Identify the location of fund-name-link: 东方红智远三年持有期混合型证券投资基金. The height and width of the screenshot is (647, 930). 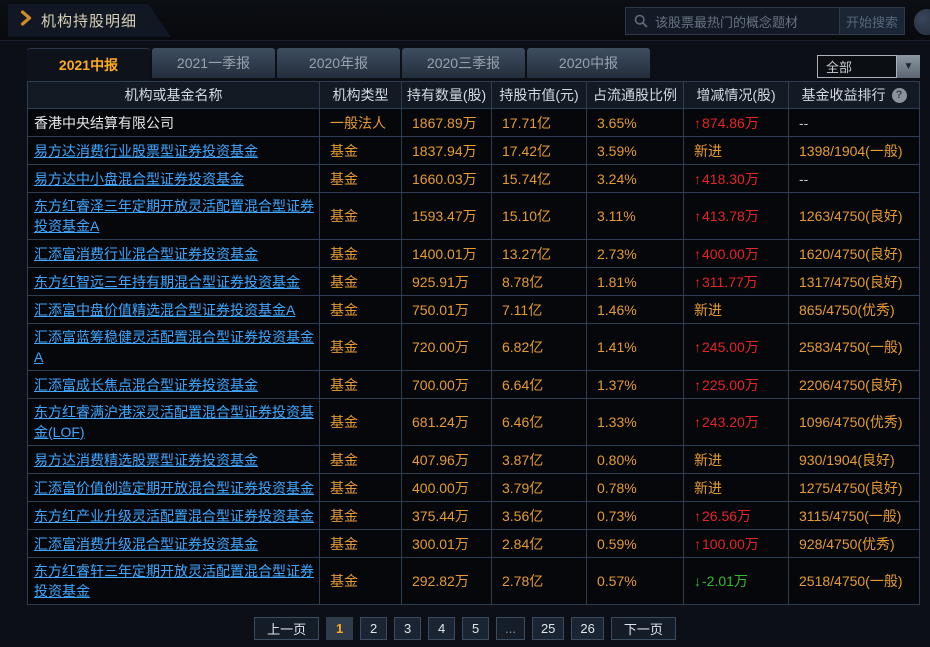
(167, 282).